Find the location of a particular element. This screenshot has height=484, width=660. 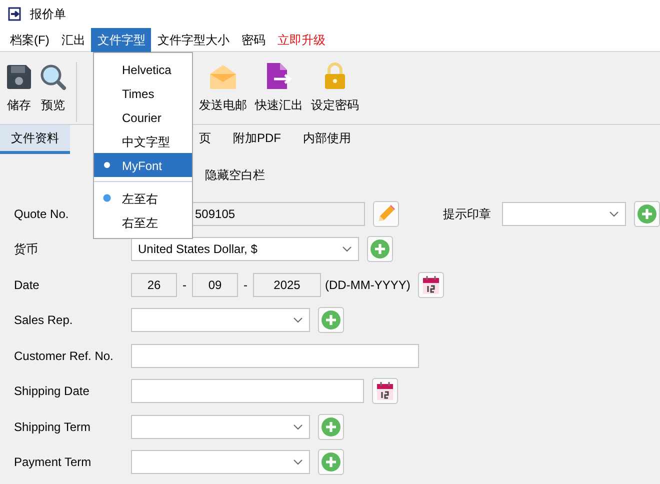

date-field: 2025 is located at coordinates (287, 284).